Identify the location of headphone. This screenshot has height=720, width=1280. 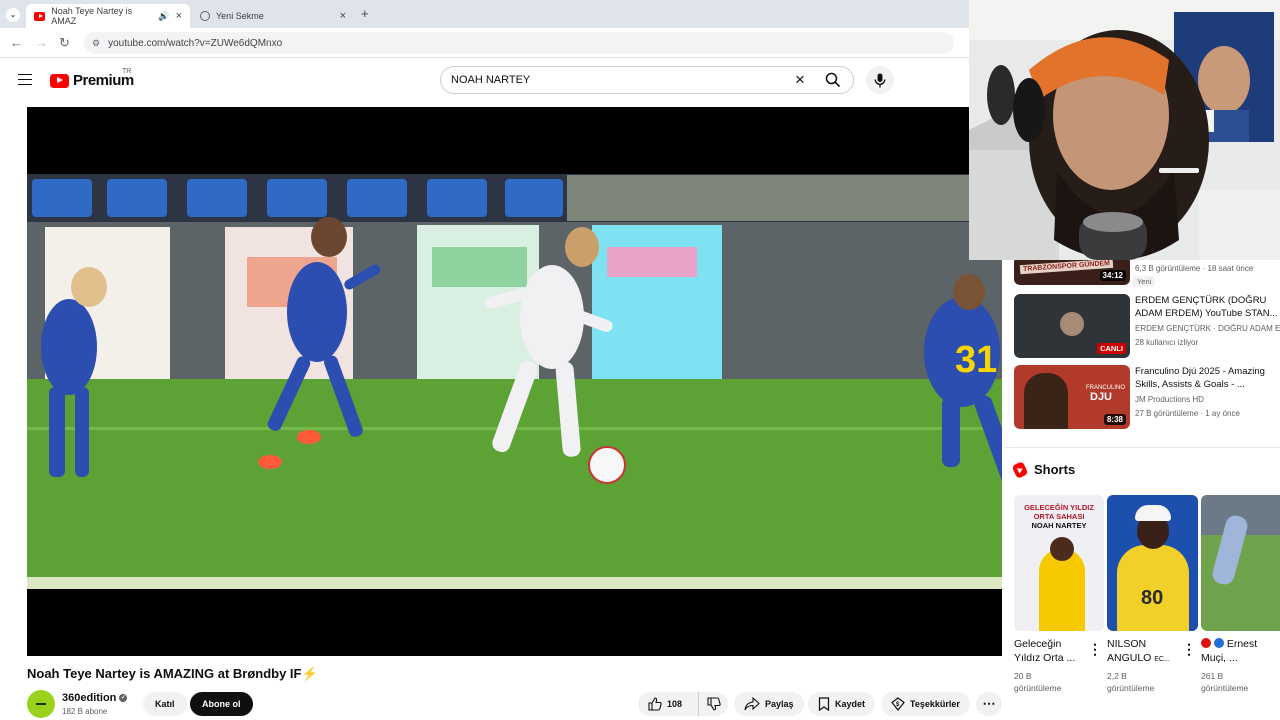
(1029, 110).